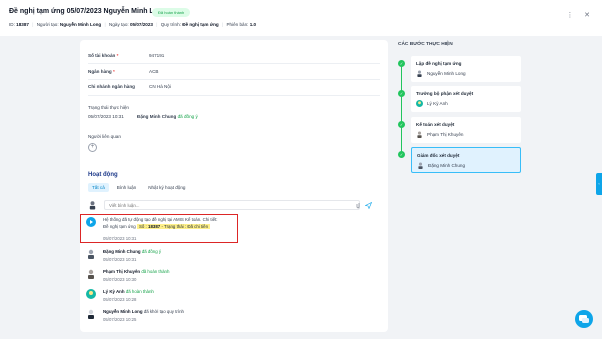  What do you see at coordinates (466, 160) in the screenshot?
I see `step-card-active: Giám đốc xét duyệt Đặng Minh Chung` at bounding box center [466, 160].